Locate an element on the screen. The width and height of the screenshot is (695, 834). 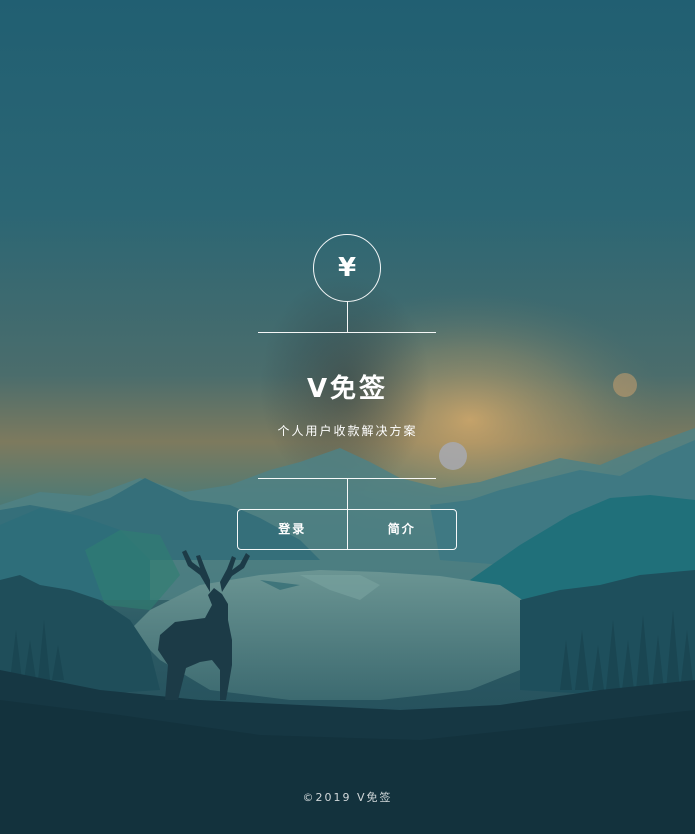
top-connector-line is located at coordinates (347, 317).